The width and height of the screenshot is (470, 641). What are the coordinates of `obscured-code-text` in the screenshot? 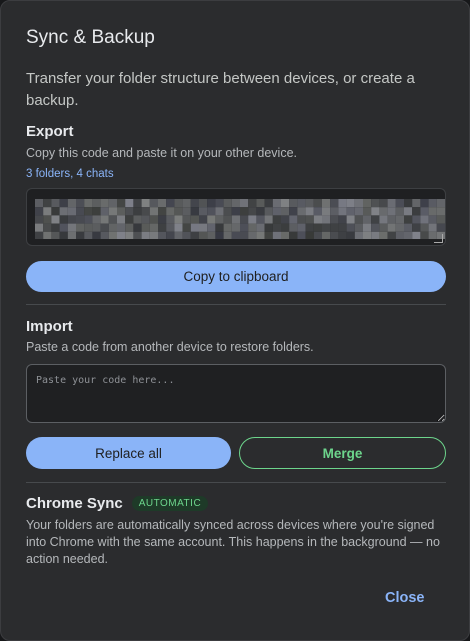 It's located at (240, 219).